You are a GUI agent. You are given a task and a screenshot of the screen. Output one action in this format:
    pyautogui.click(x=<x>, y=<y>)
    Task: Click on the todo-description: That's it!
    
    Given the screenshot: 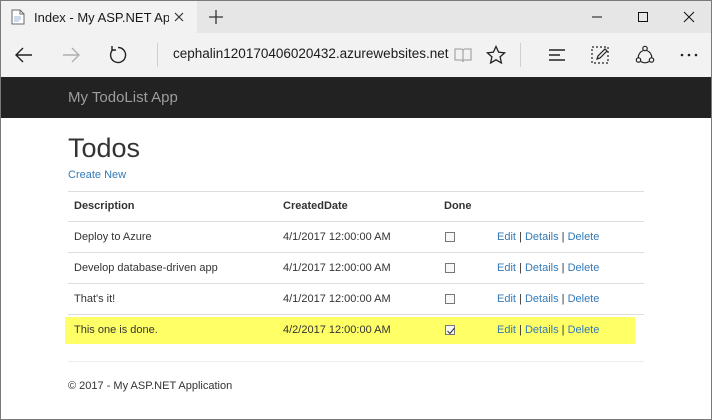 What is the action you would take?
    pyautogui.click(x=95, y=299)
    